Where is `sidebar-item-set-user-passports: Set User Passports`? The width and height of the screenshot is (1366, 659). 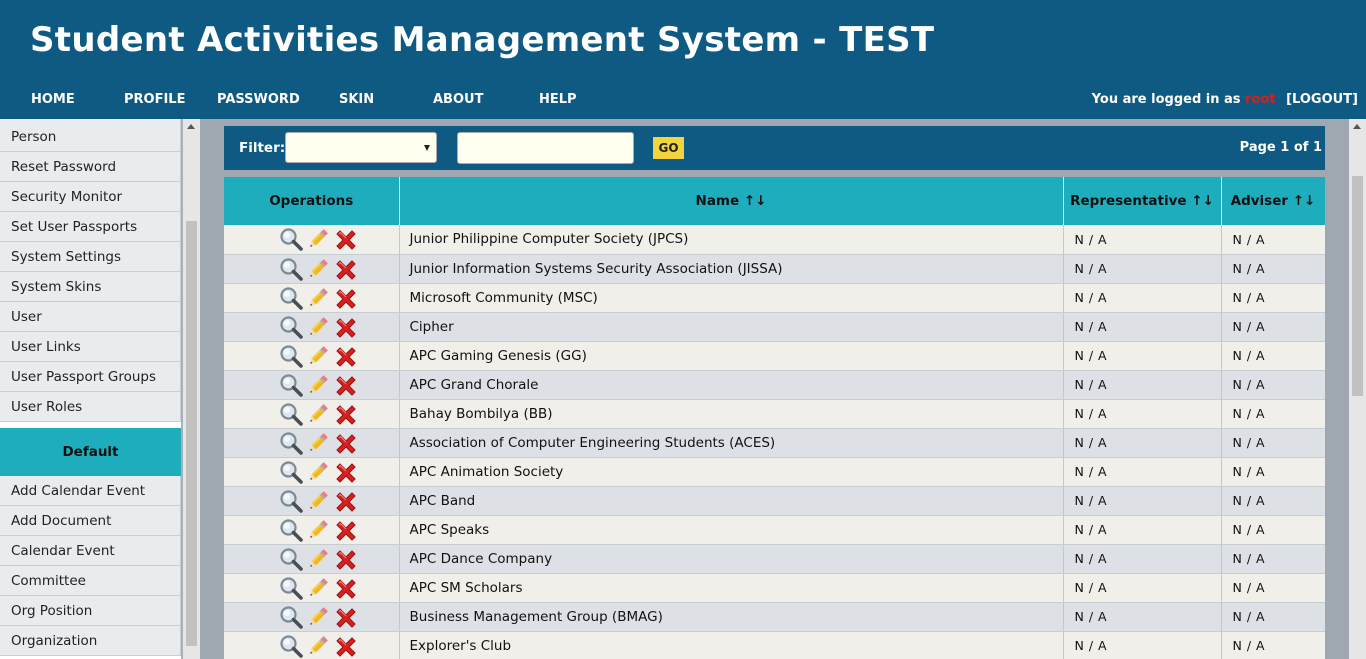
sidebar-item-set-user-passports: Set User Passports is located at coordinates (90, 227).